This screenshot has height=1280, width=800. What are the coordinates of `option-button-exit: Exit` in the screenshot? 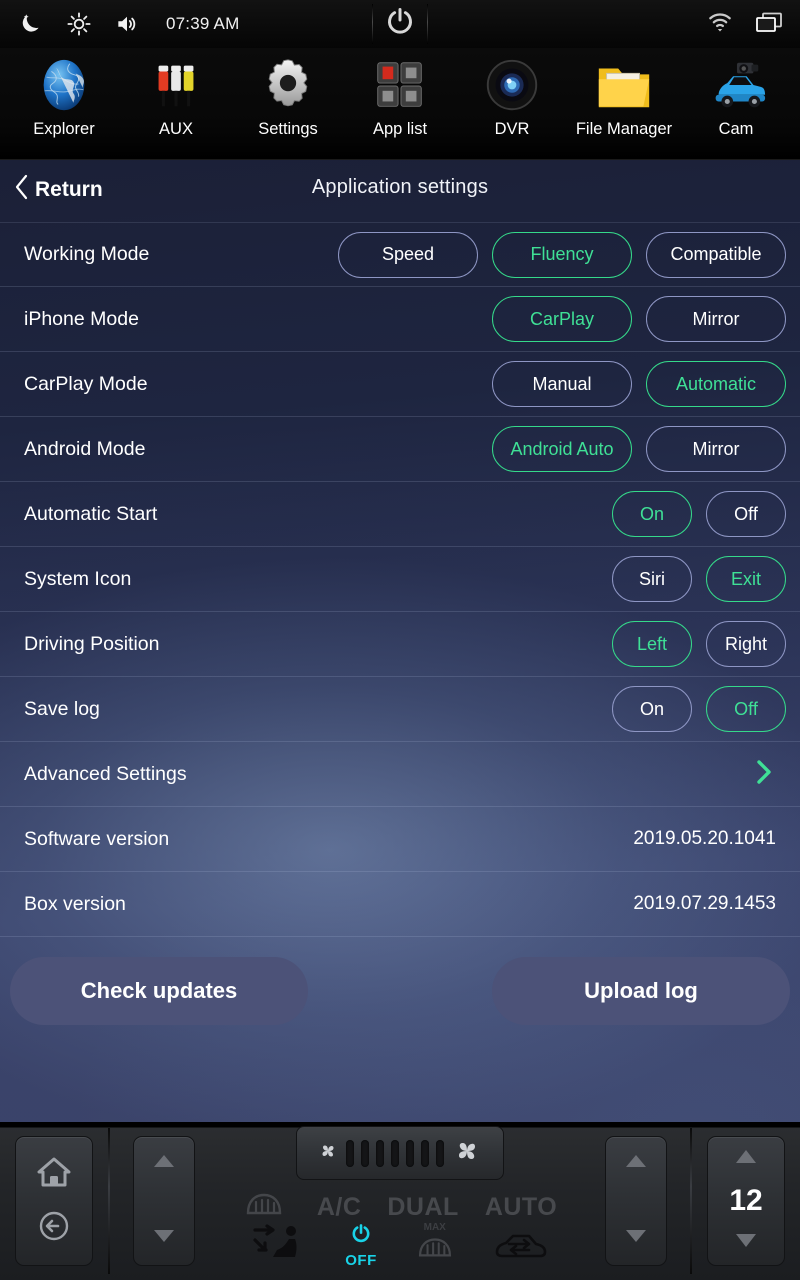 It's located at (746, 579).